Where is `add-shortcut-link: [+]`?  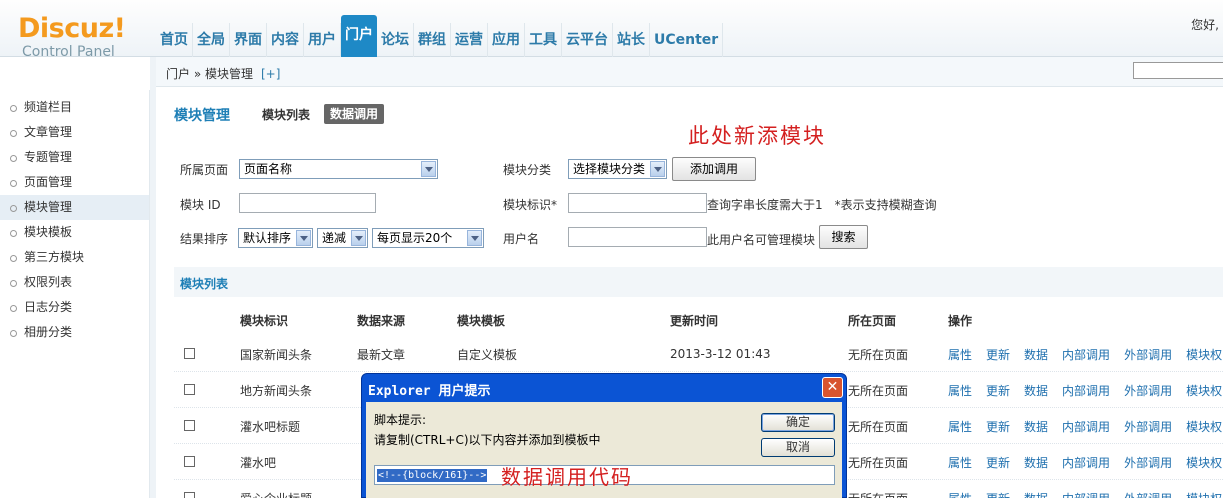 add-shortcut-link: [+] is located at coordinates (270, 74).